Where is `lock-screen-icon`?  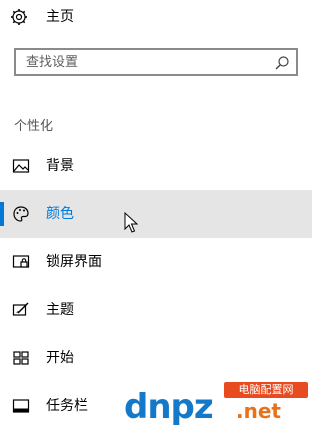 lock-screen-icon is located at coordinates (21, 262).